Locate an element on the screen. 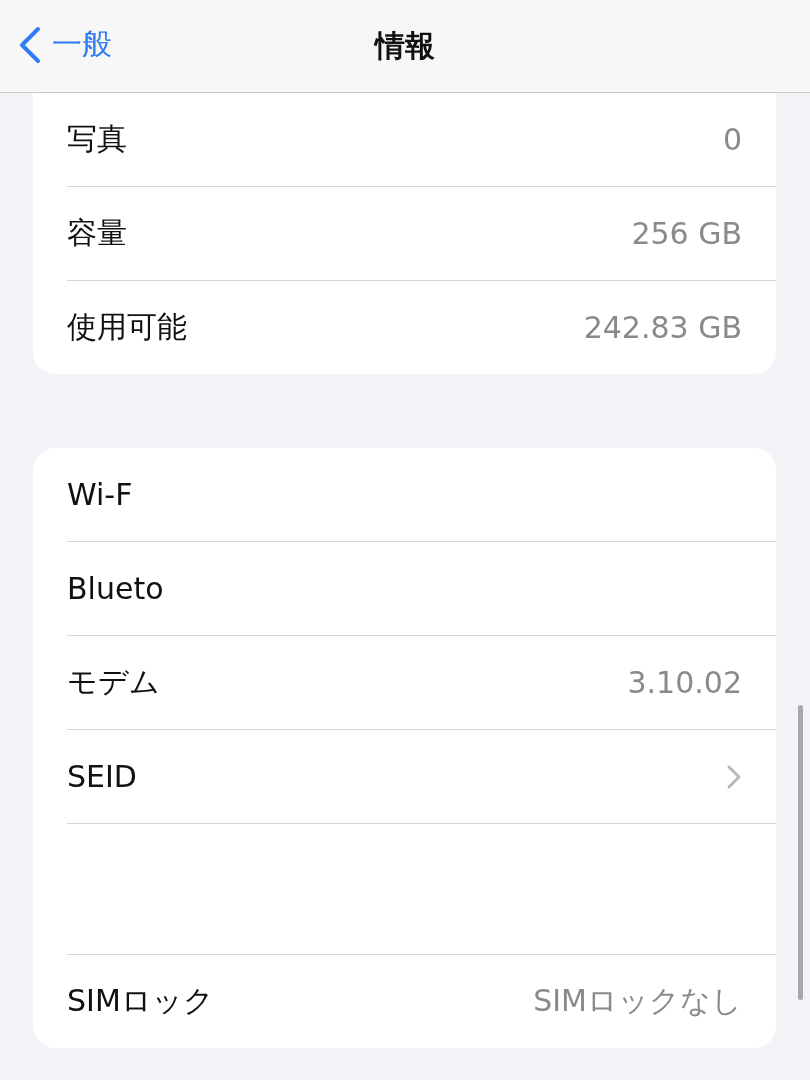 This screenshot has height=1080, width=810. row-label: Blueto is located at coordinates (115, 588).